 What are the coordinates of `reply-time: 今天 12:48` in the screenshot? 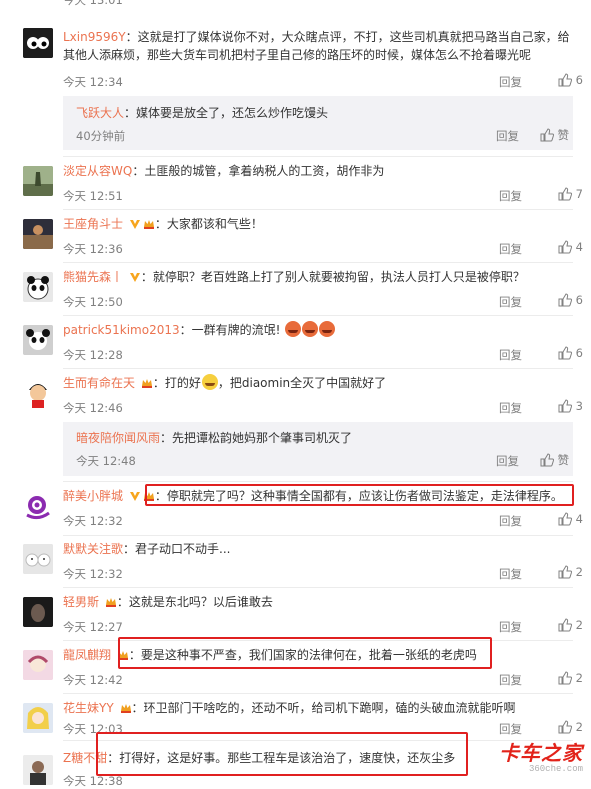 It's located at (106, 461).